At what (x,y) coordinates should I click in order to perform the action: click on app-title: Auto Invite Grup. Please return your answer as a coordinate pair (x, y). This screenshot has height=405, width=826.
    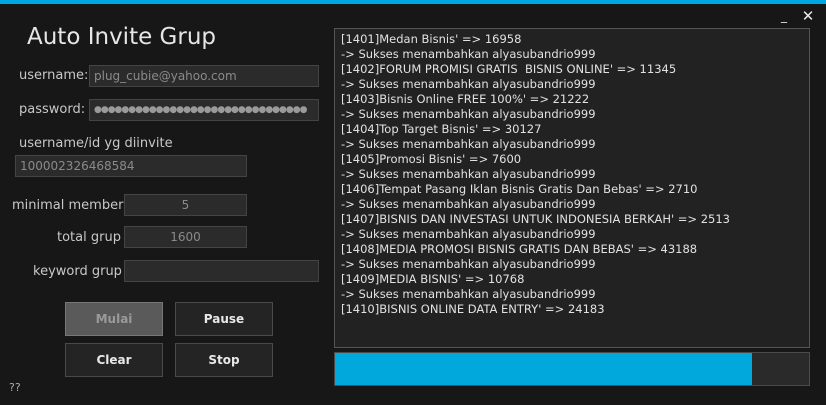
    Looking at the image, I should click on (122, 37).